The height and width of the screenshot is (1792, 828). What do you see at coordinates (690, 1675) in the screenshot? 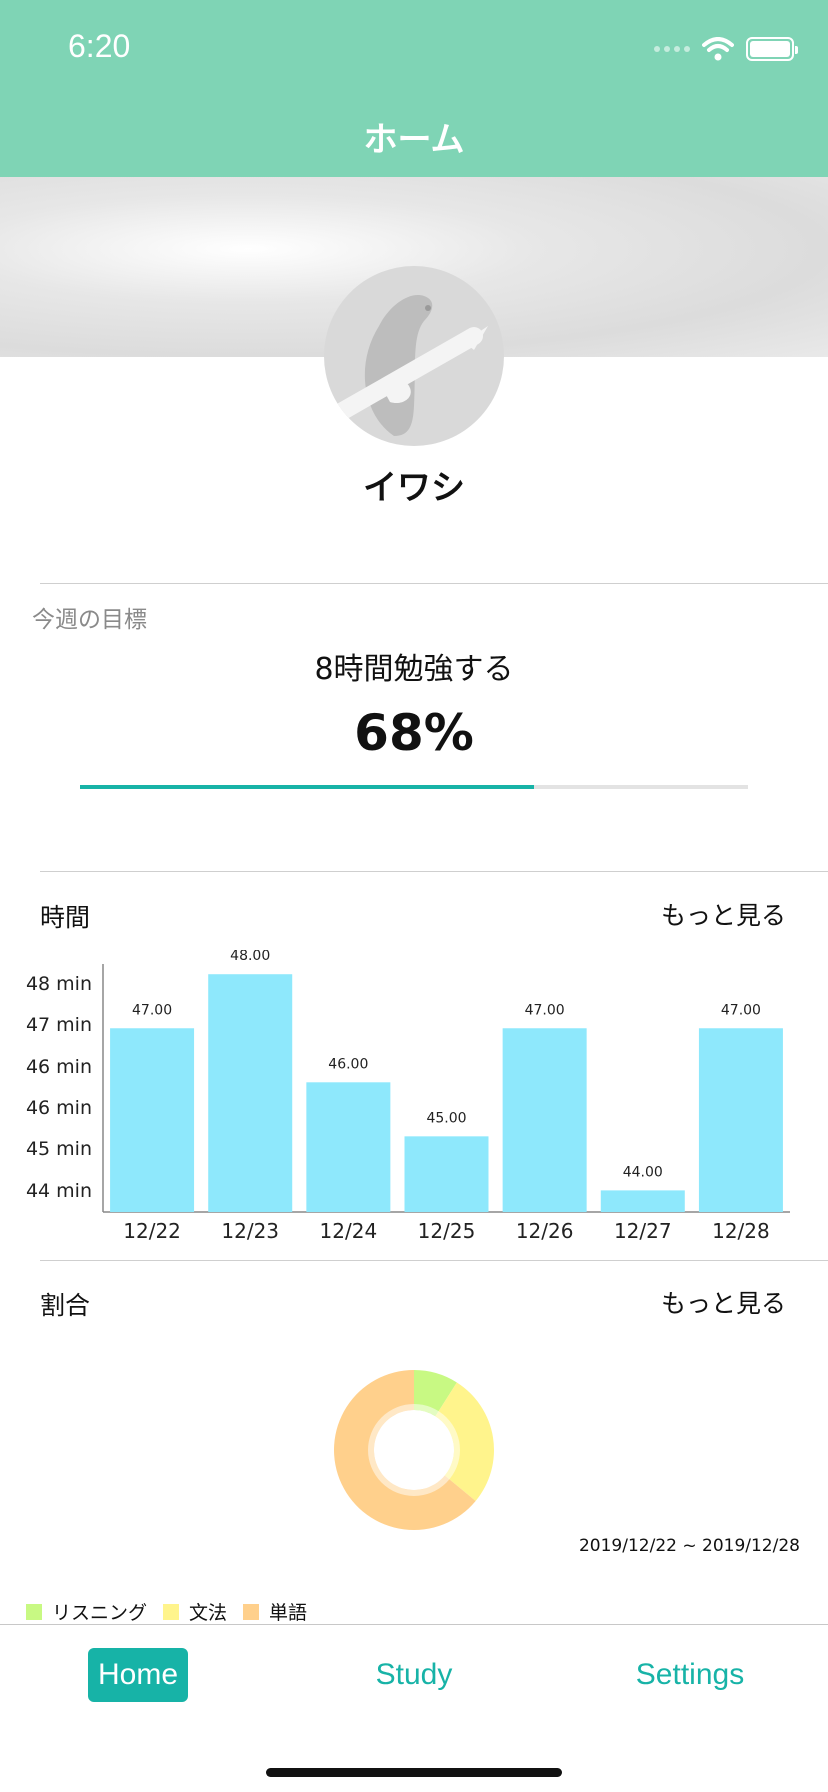
I see `tab-settings: Settings` at bounding box center [690, 1675].